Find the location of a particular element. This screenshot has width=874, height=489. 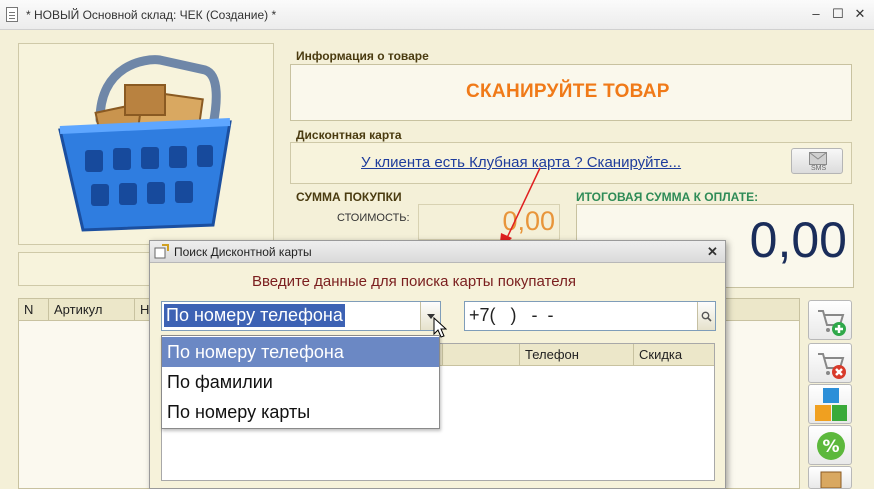

sms-button: SMS is located at coordinates (817, 161).